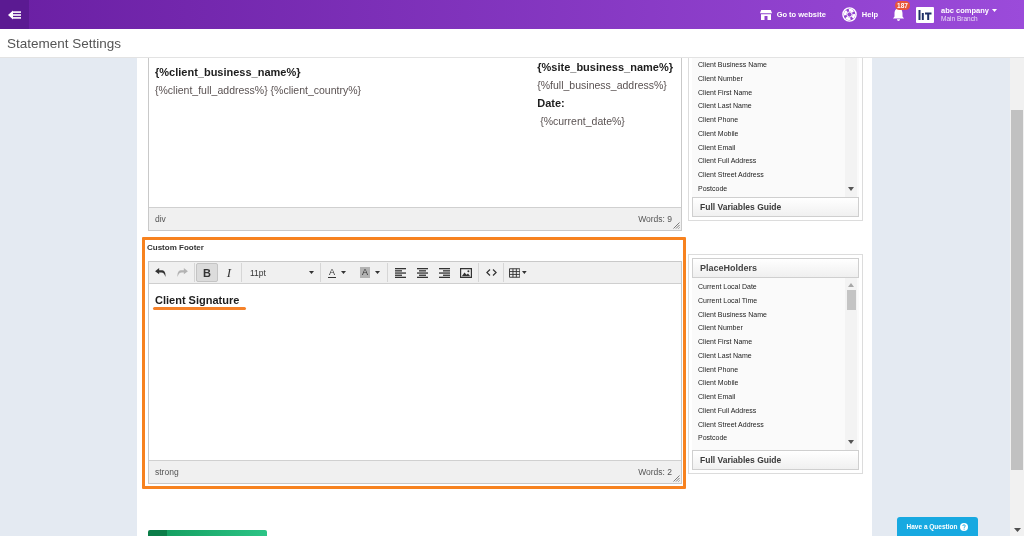 This screenshot has height=536, width=1024. What do you see at coordinates (925, 14) in the screenshot?
I see `logo-icon` at bounding box center [925, 14].